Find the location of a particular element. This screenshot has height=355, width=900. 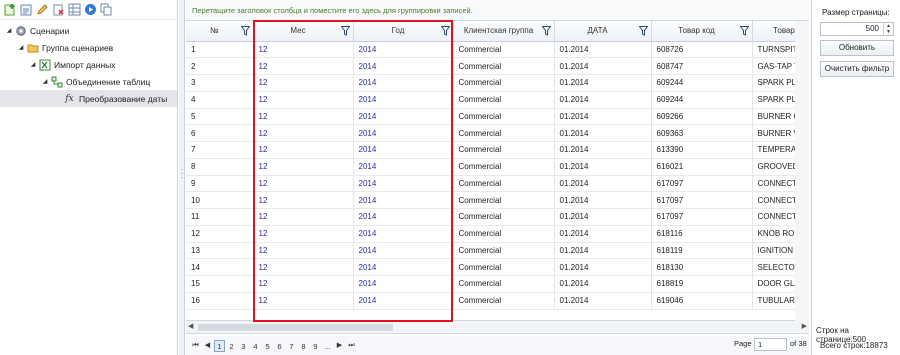

table-row: 1 12 2014 Commercial 01.2014 608726 TURNSPIT is located at coordinates (497, 50).